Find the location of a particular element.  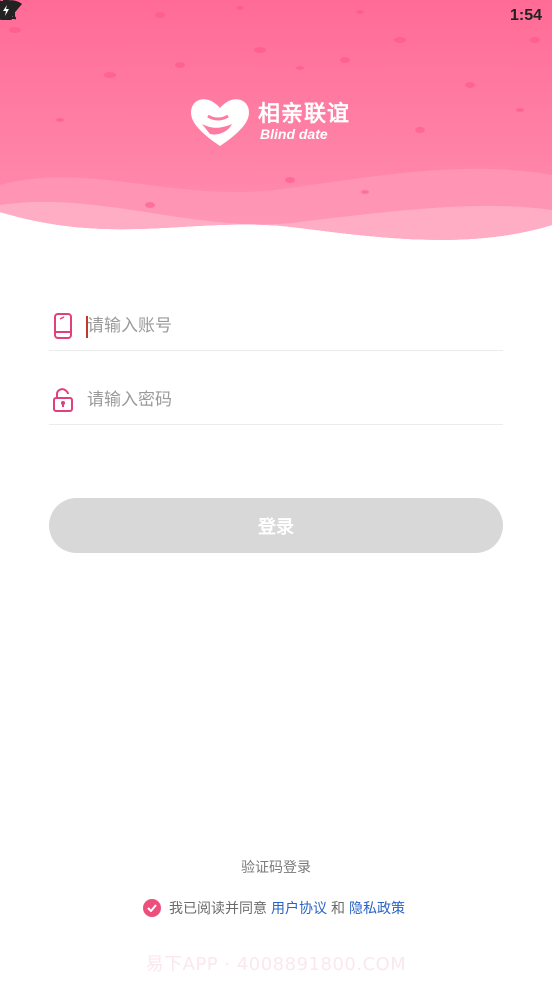

privacy-policy-link: 隐私政策 is located at coordinates (377, 908).